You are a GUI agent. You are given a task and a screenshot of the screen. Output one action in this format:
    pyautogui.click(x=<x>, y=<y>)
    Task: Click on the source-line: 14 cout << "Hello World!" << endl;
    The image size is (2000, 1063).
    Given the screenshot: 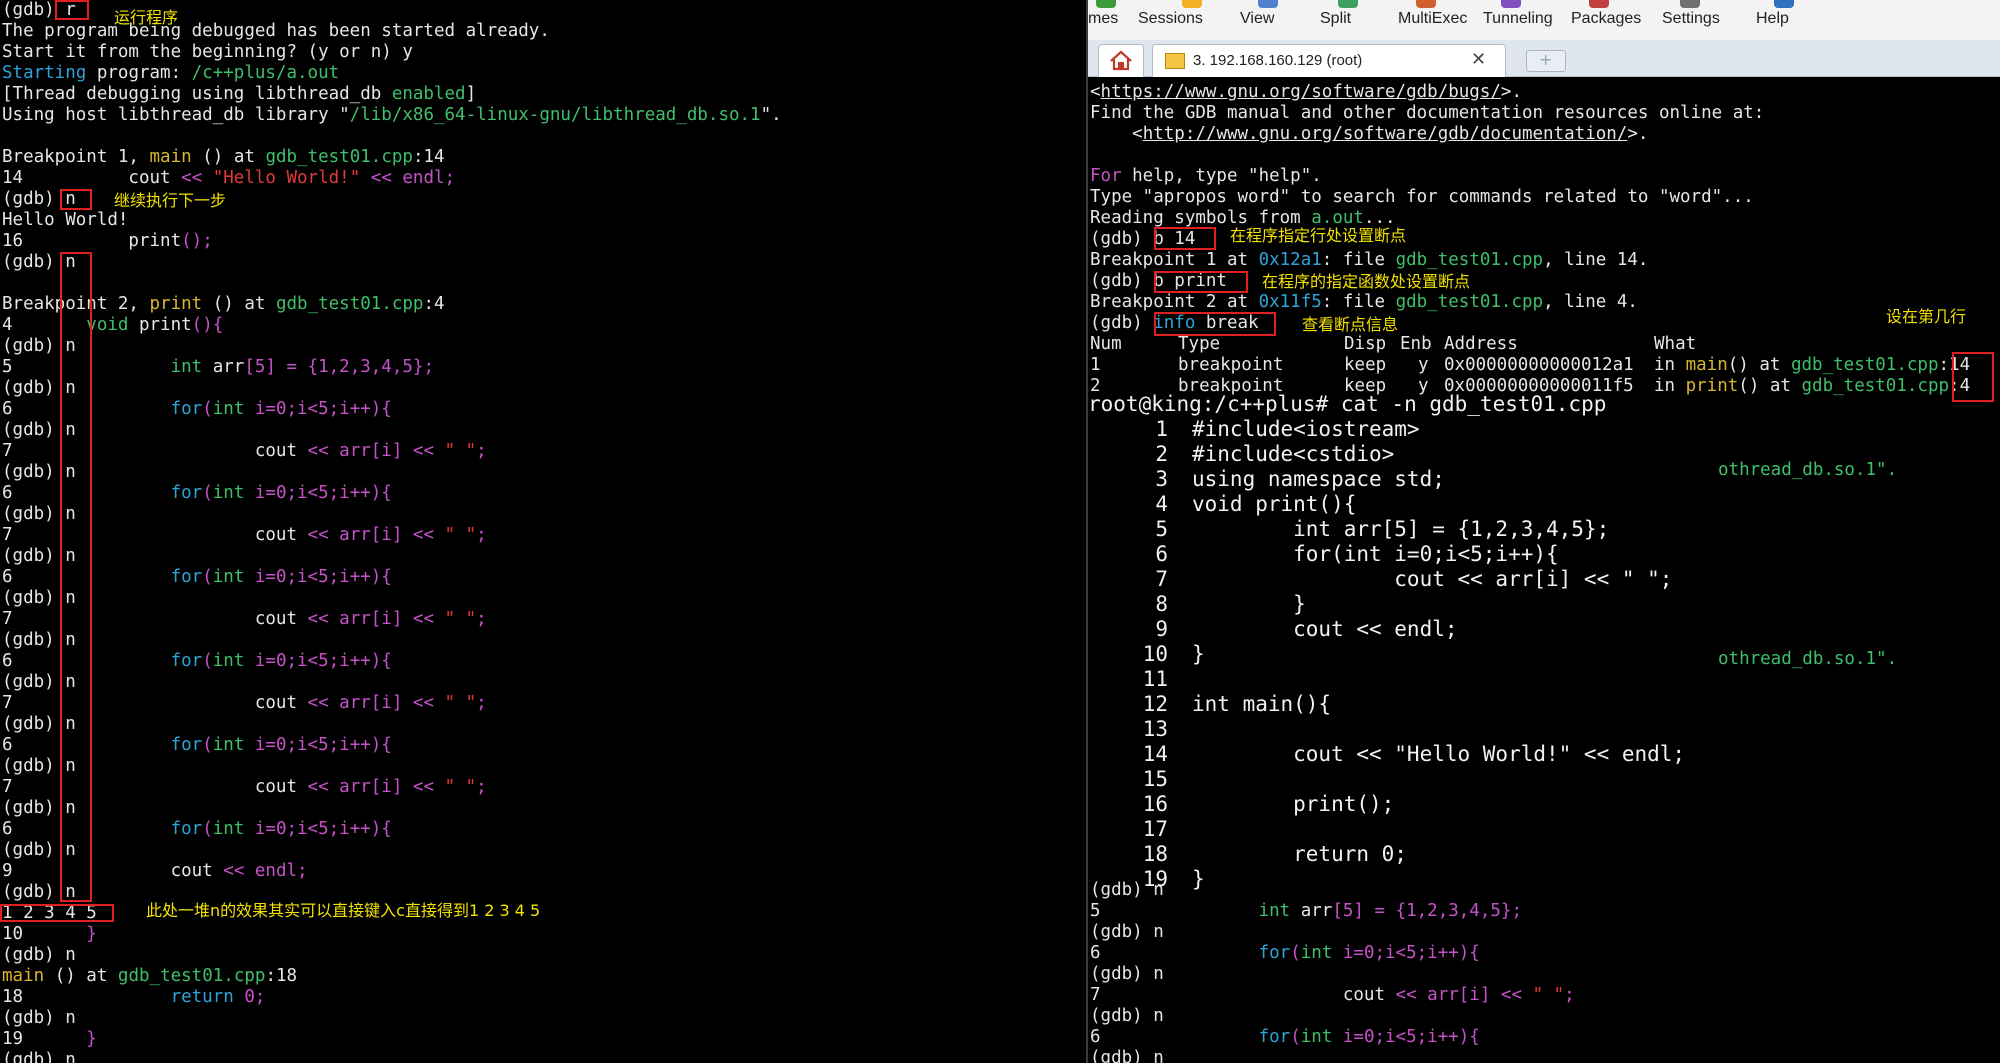 What is the action you would take?
    pyautogui.click(x=1402, y=754)
    